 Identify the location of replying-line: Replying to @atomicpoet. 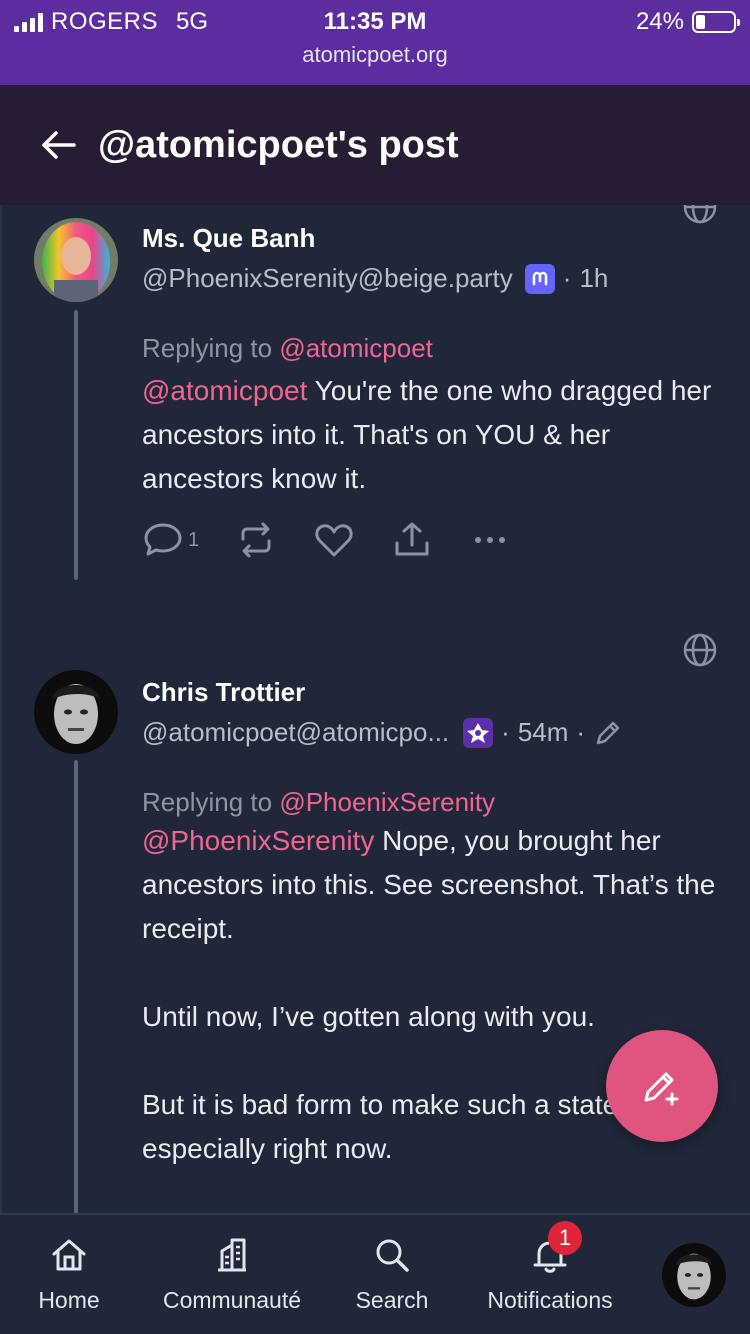
(287, 348).